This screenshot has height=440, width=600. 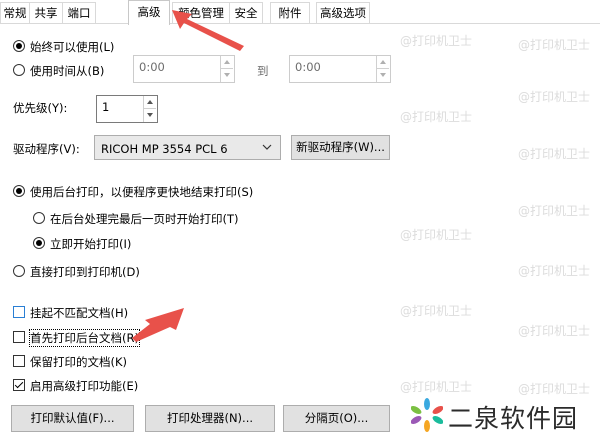 What do you see at coordinates (46, 149) in the screenshot?
I see `driver-label: 驱动程序(V):` at bounding box center [46, 149].